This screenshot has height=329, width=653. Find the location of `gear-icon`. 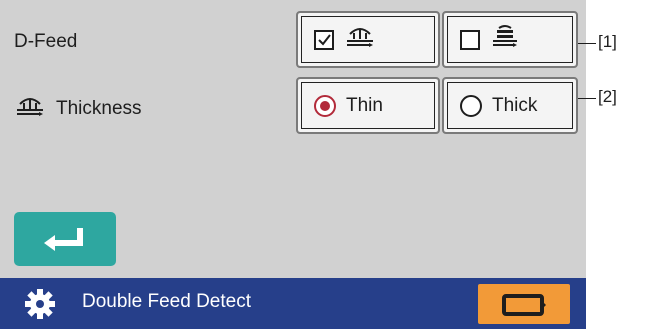

gear-icon is located at coordinates (40, 306).